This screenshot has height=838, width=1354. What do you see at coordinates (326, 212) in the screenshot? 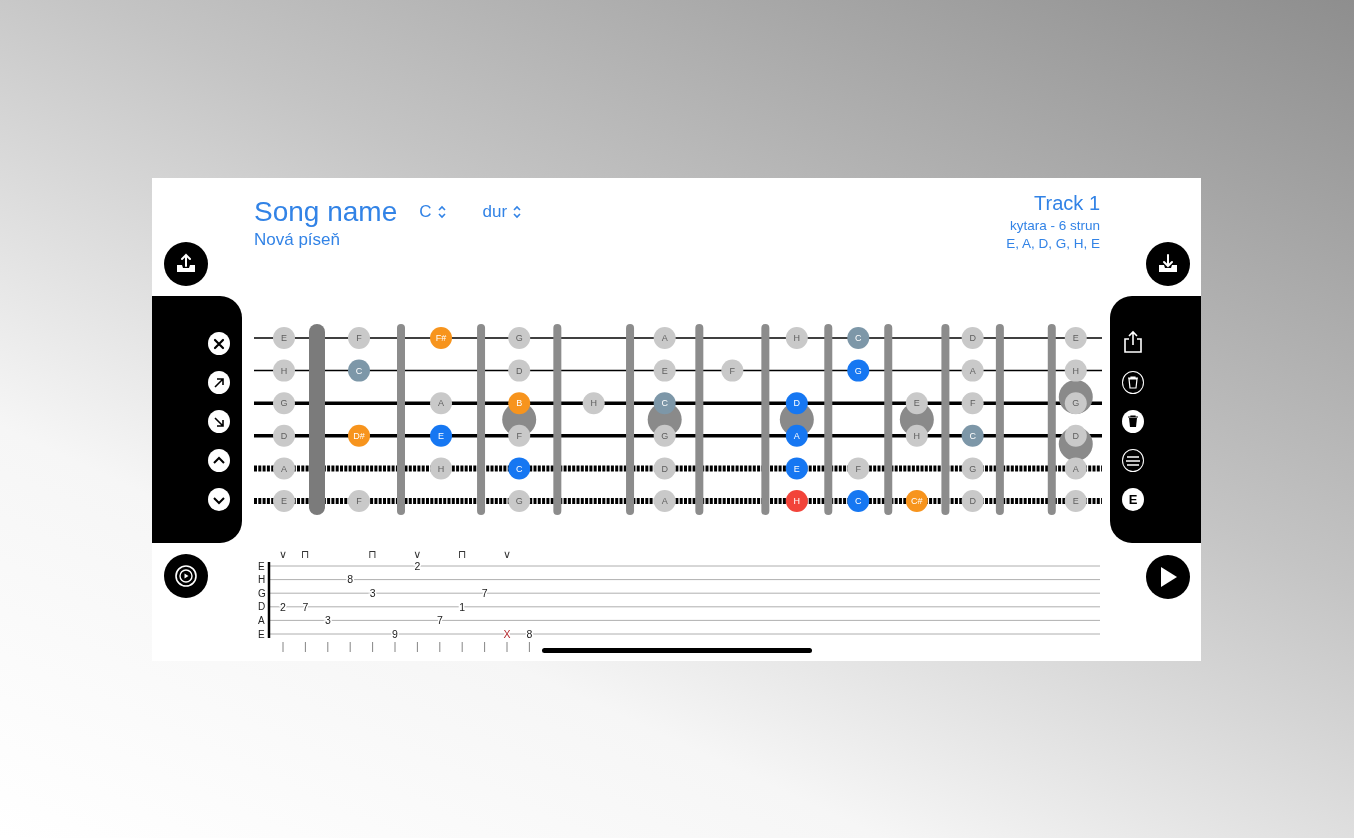
I see `song-title: Song name` at bounding box center [326, 212].